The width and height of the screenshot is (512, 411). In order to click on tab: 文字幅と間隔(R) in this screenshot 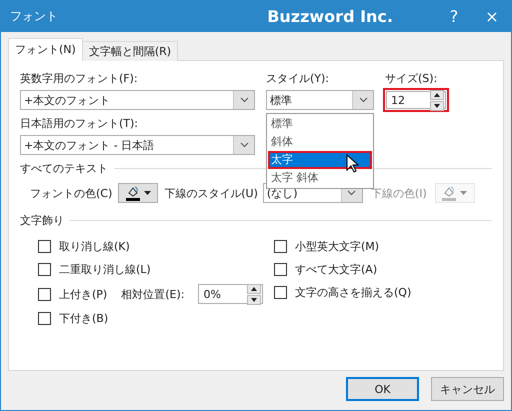, I will do `click(130, 51)`.